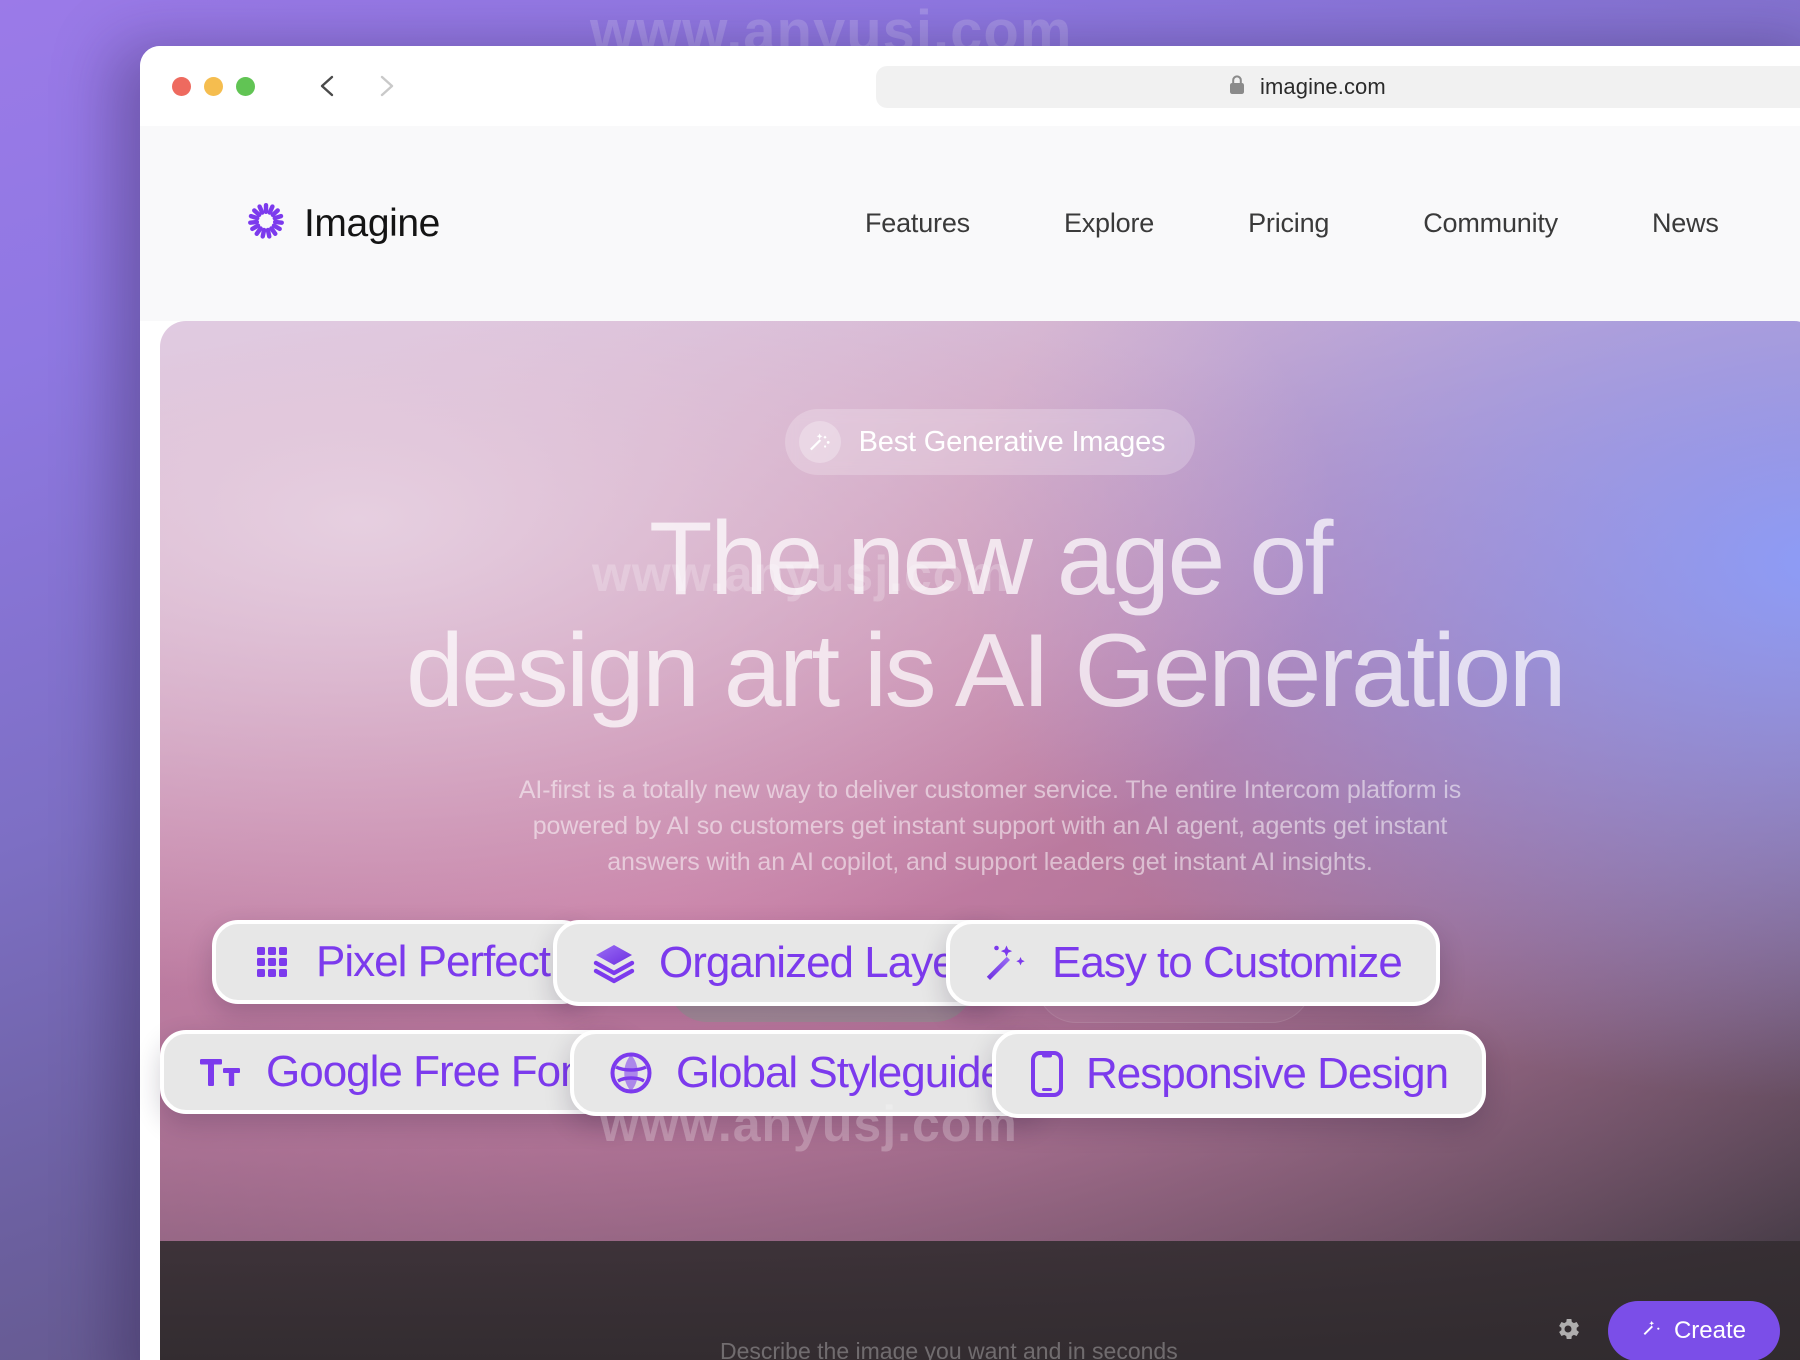 This screenshot has height=1360, width=1800. What do you see at coordinates (431, 1071) in the screenshot?
I see `feature-pill-label: Google Free Font` at bounding box center [431, 1071].